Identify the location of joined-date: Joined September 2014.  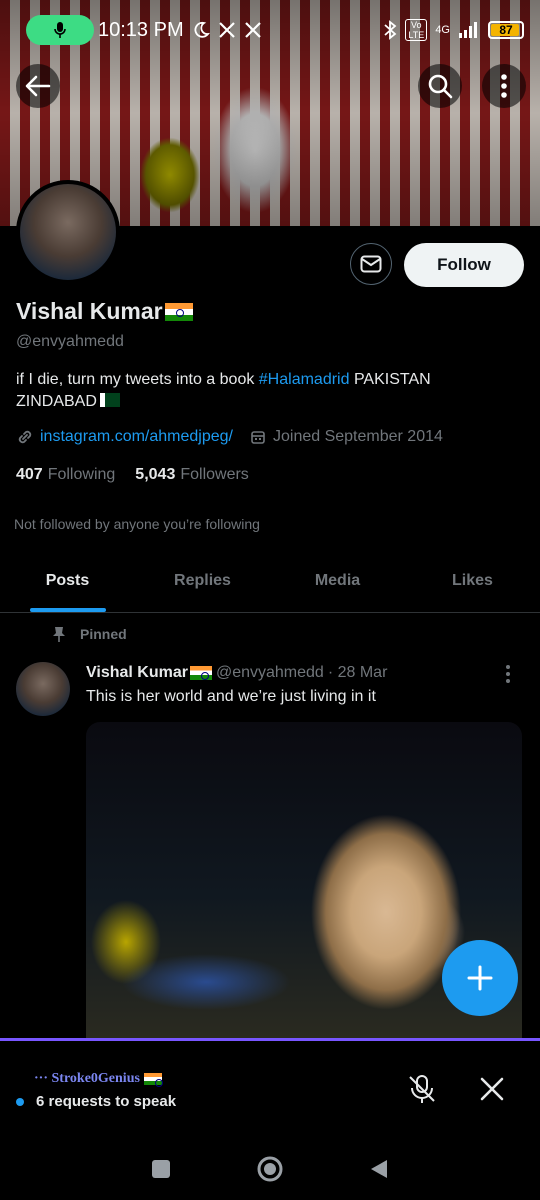
(357, 436).